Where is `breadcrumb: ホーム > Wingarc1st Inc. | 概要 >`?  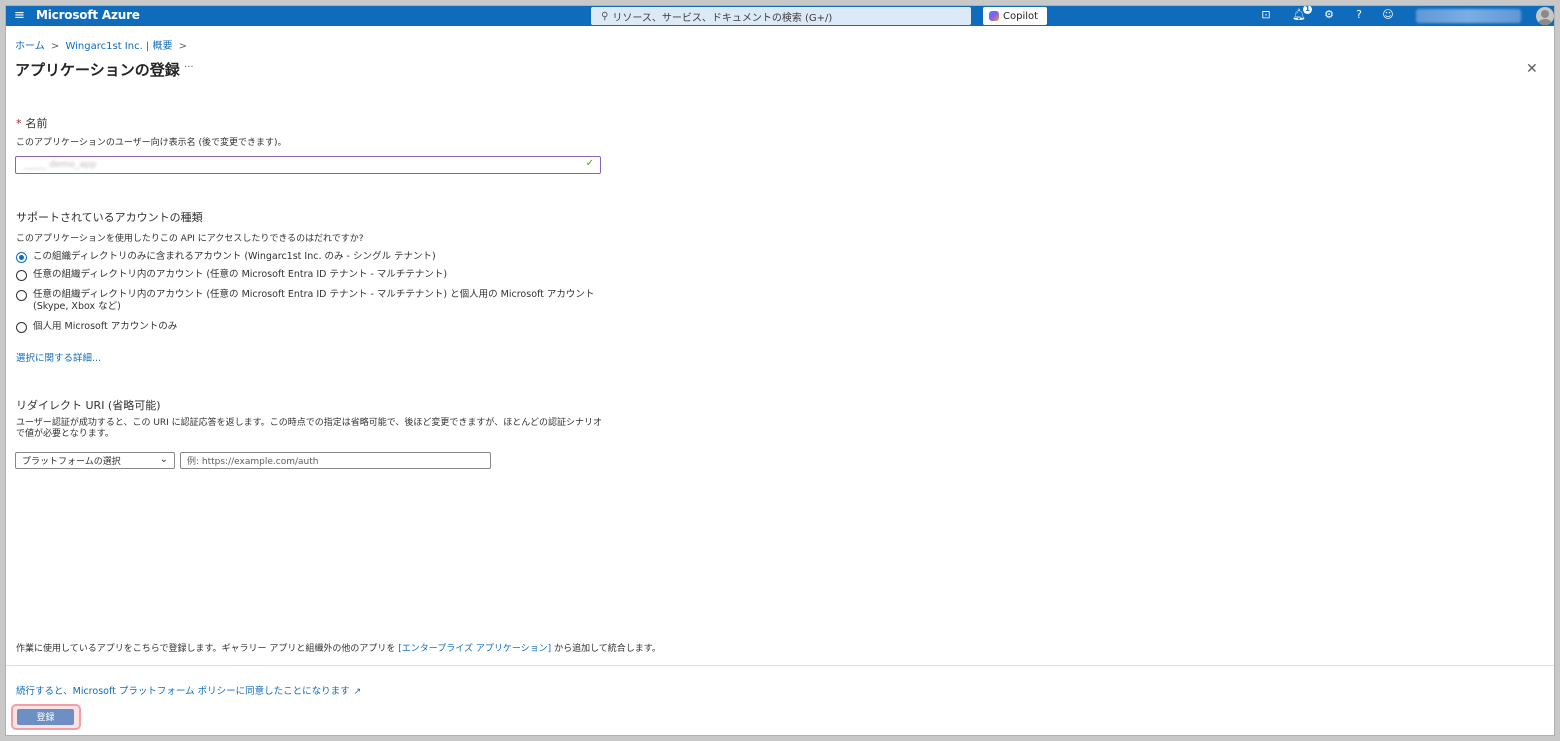
breadcrumb: ホーム > Wingarc1st Inc. | 概要 > is located at coordinates (102, 44).